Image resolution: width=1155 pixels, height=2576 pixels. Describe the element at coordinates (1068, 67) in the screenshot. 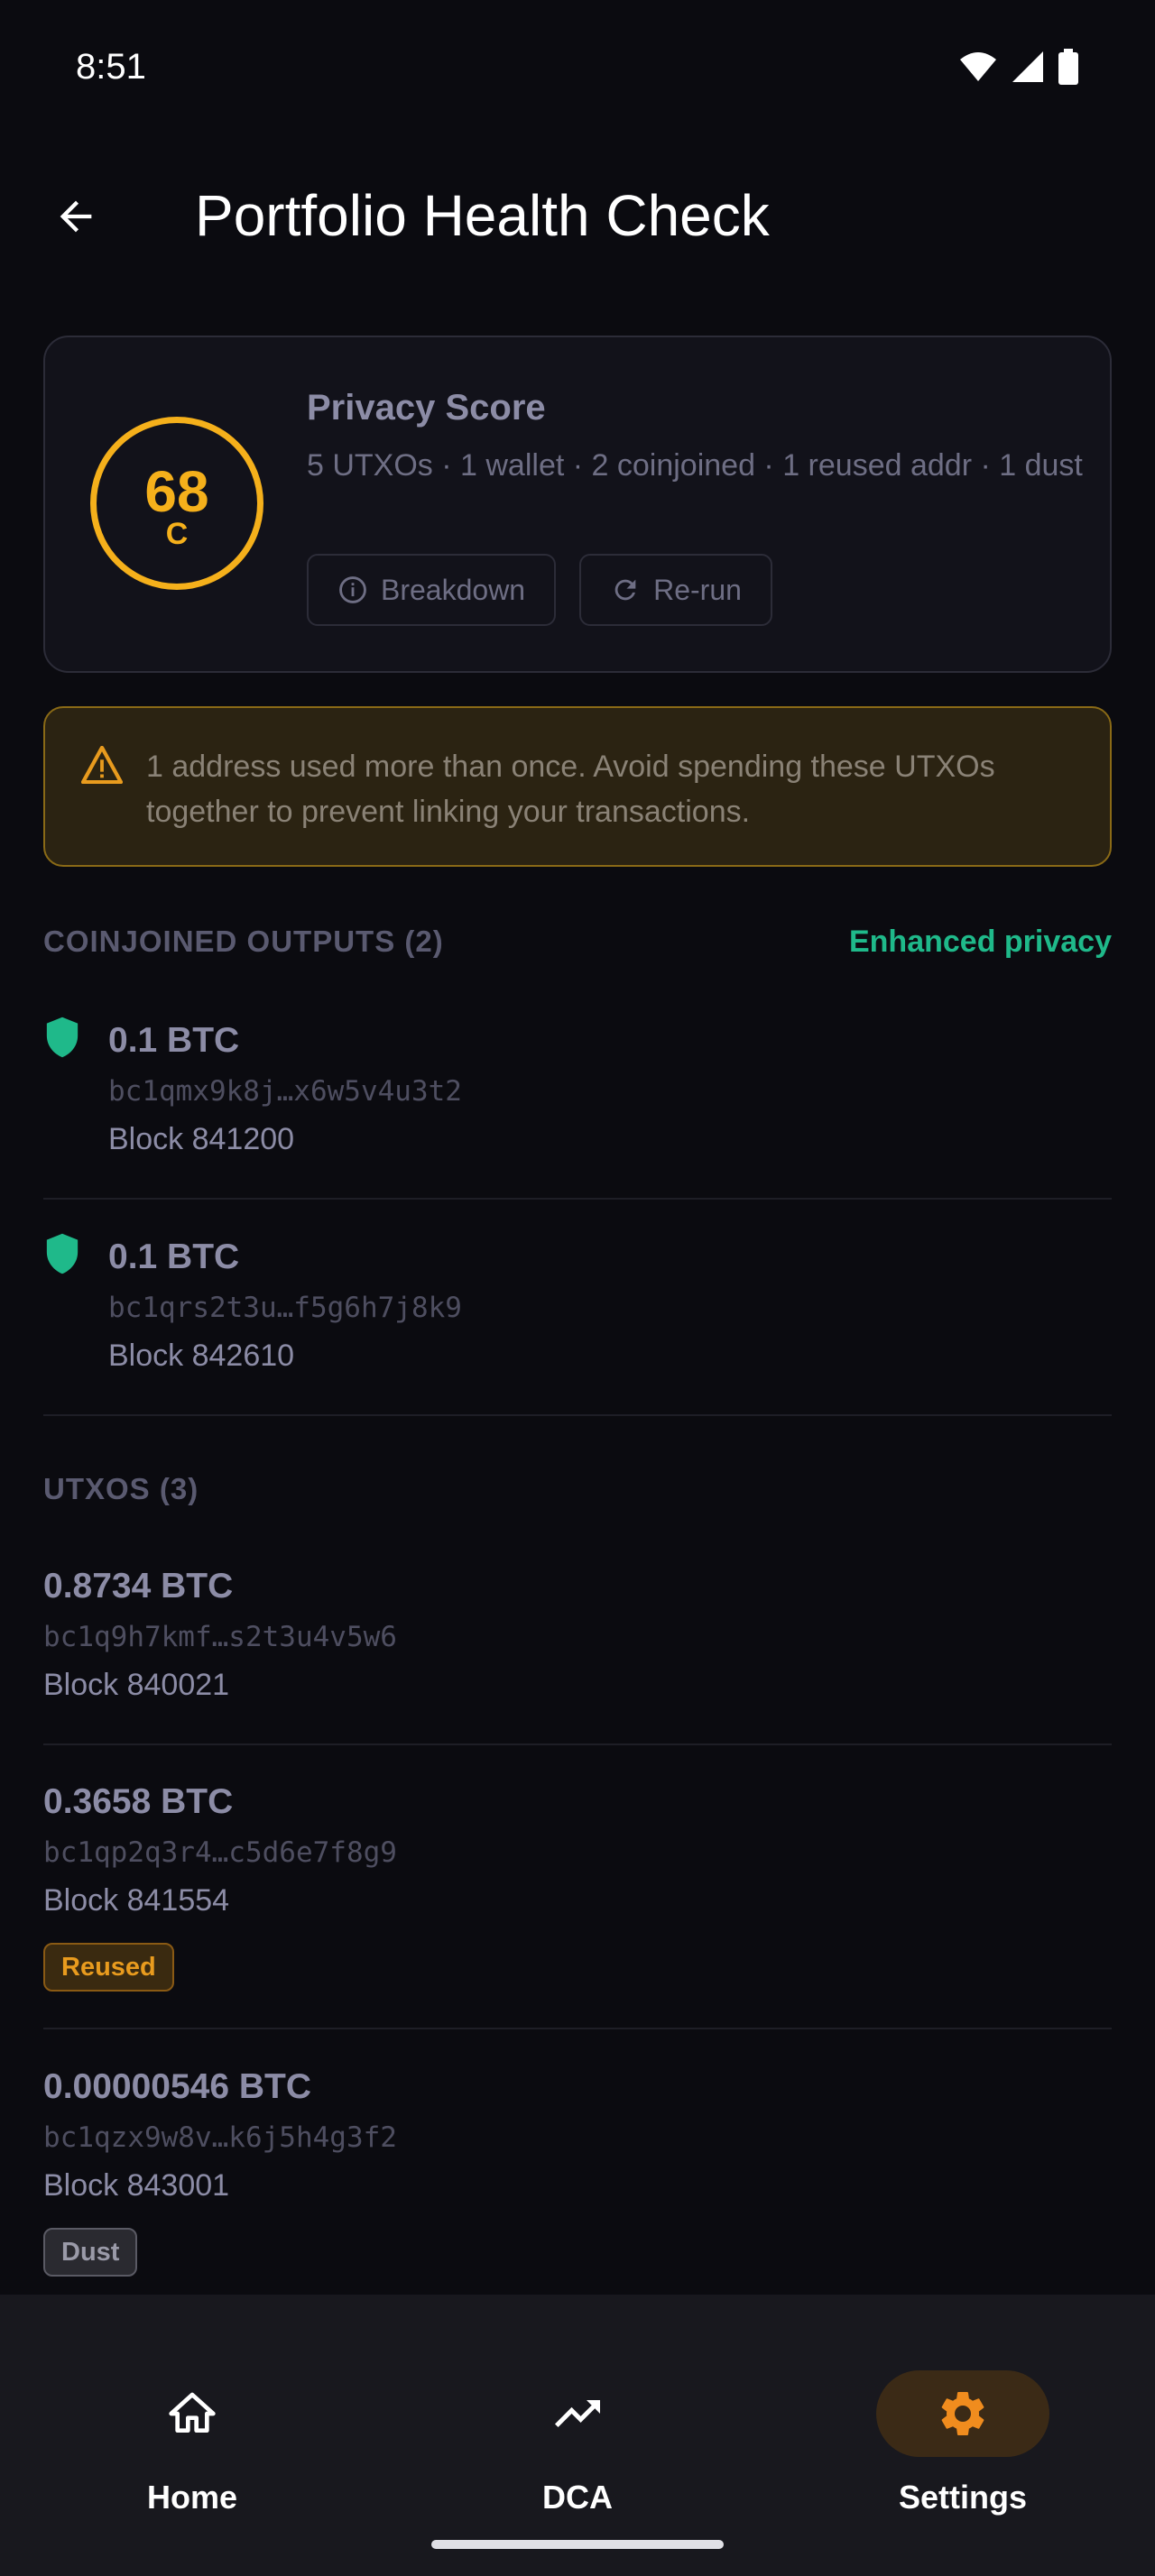

I see `battery-icon` at that location.